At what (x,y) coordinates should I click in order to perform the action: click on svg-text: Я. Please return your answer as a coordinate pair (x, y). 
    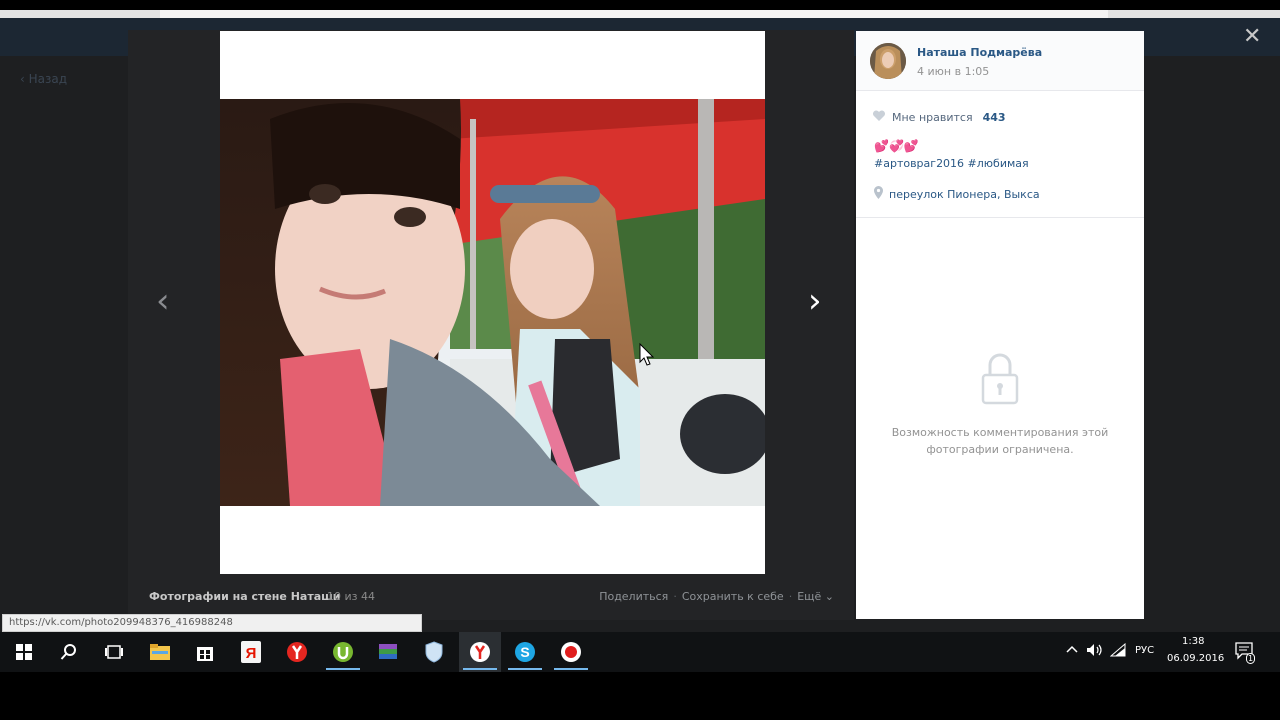
    Looking at the image, I should click on (251, 653).